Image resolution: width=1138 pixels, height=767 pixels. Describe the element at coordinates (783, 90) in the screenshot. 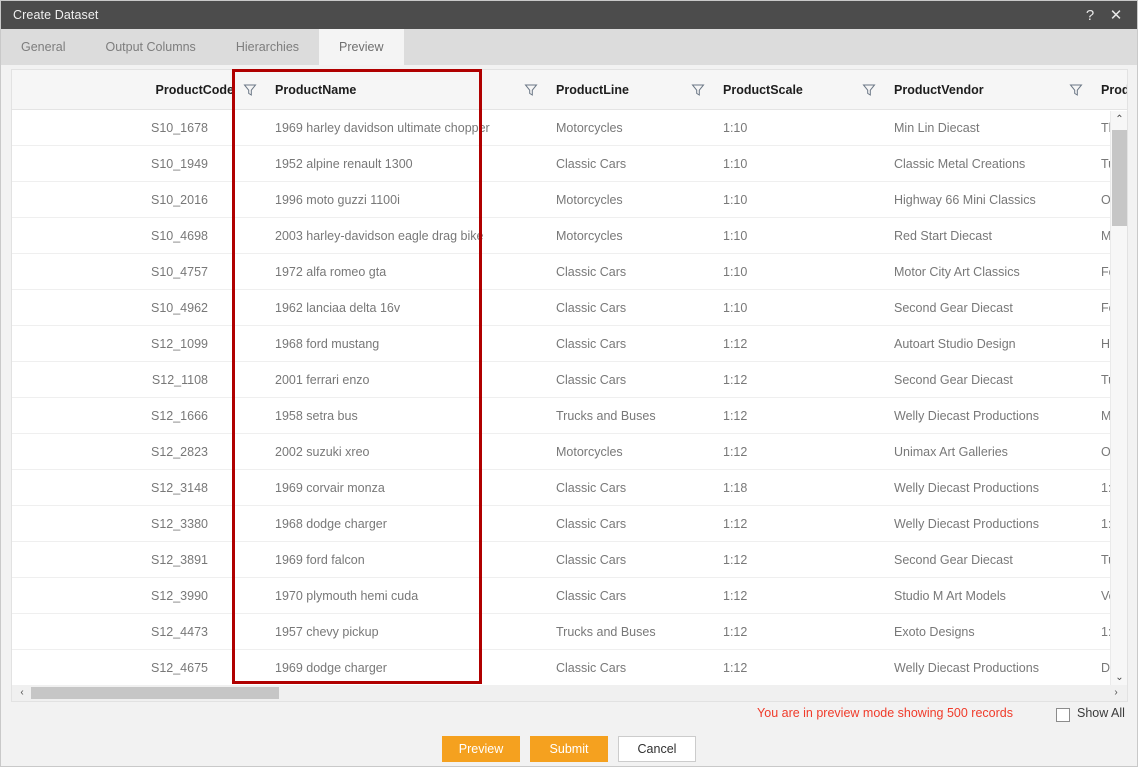

I see `column-header-productscale: ProductScale` at that location.